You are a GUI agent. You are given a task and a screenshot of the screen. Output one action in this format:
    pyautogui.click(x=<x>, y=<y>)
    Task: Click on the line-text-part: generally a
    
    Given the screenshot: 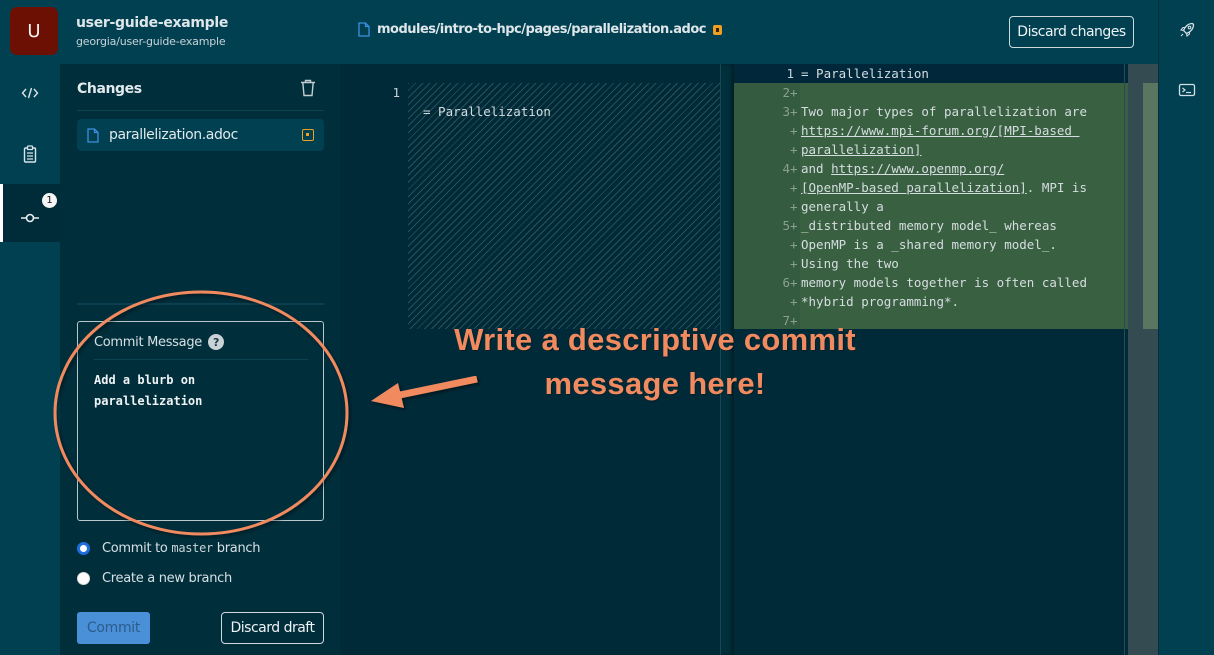 What is the action you would take?
    pyautogui.click(x=842, y=206)
    